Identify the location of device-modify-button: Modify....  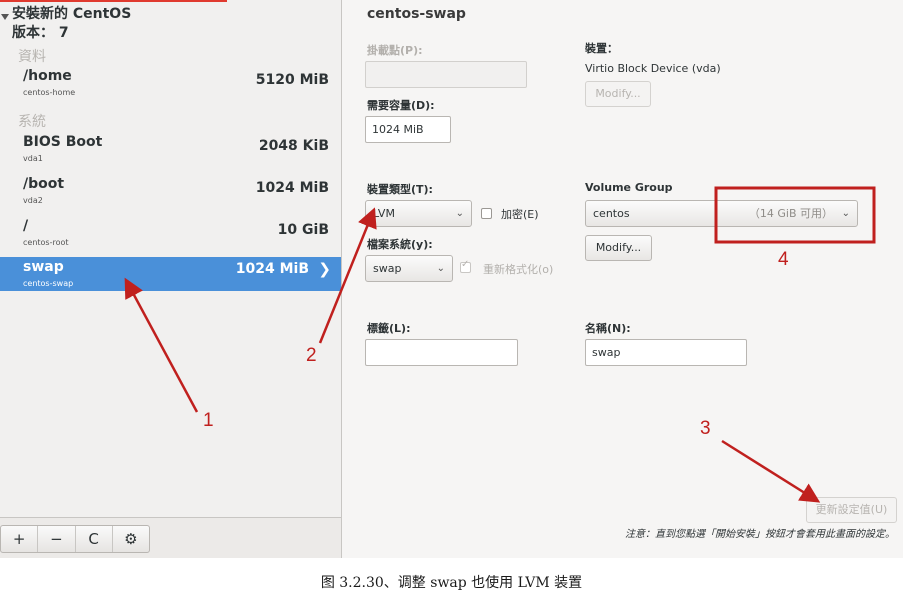
(618, 94).